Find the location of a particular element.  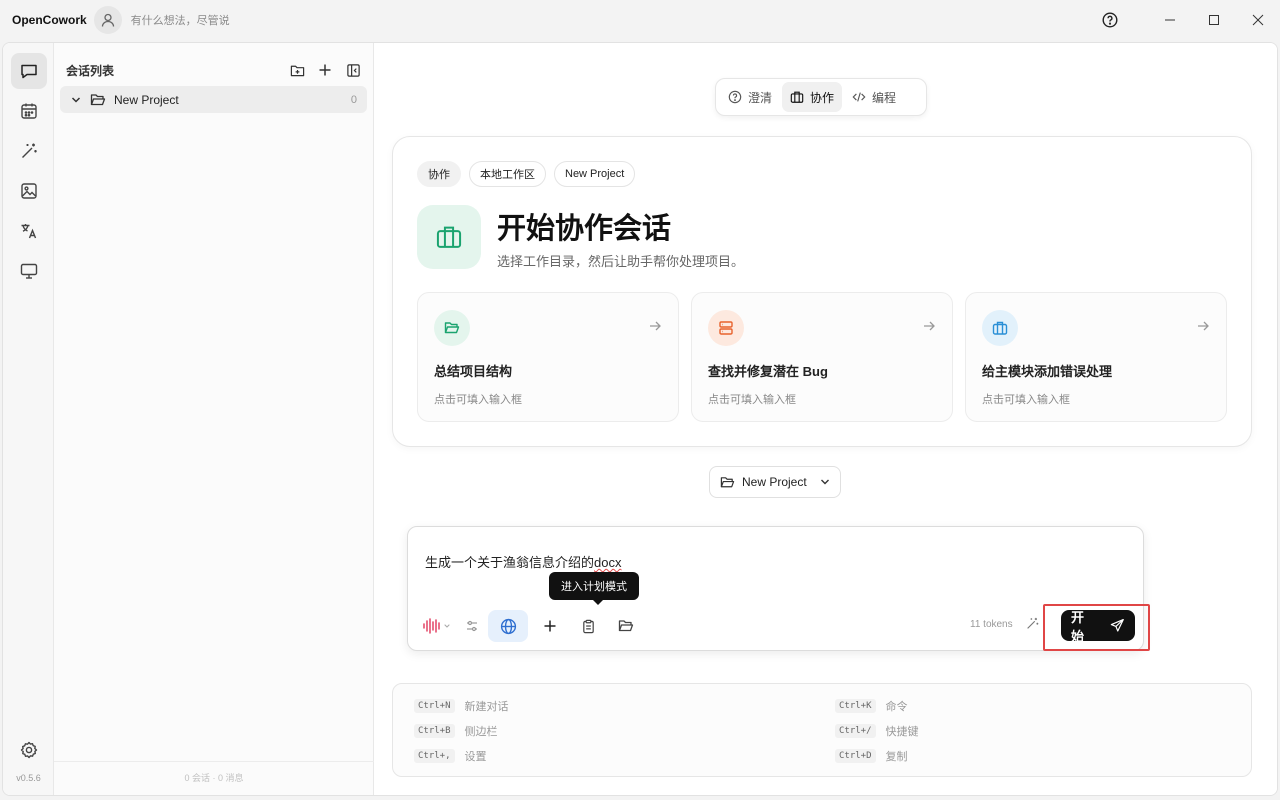

minimize-button is located at coordinates (1170, 20).